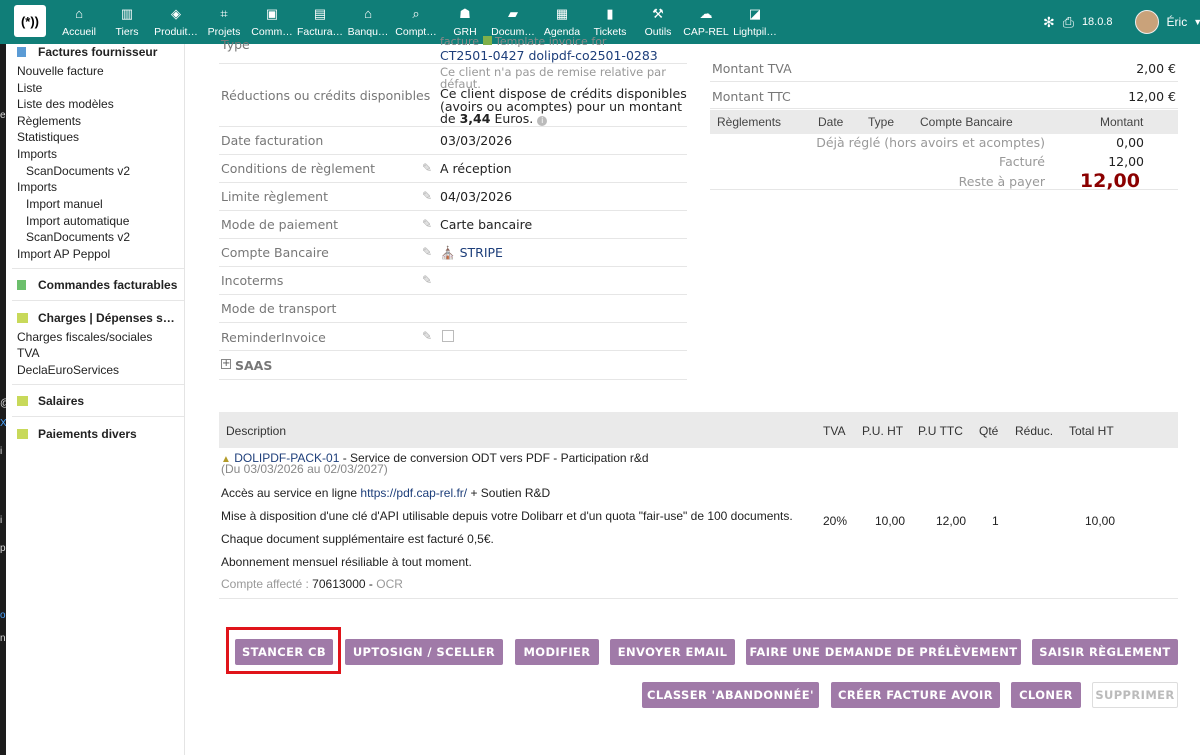 The width and height of the screenshot is (1200, 755). I want to click on col-type: Type, so click(881, 122).